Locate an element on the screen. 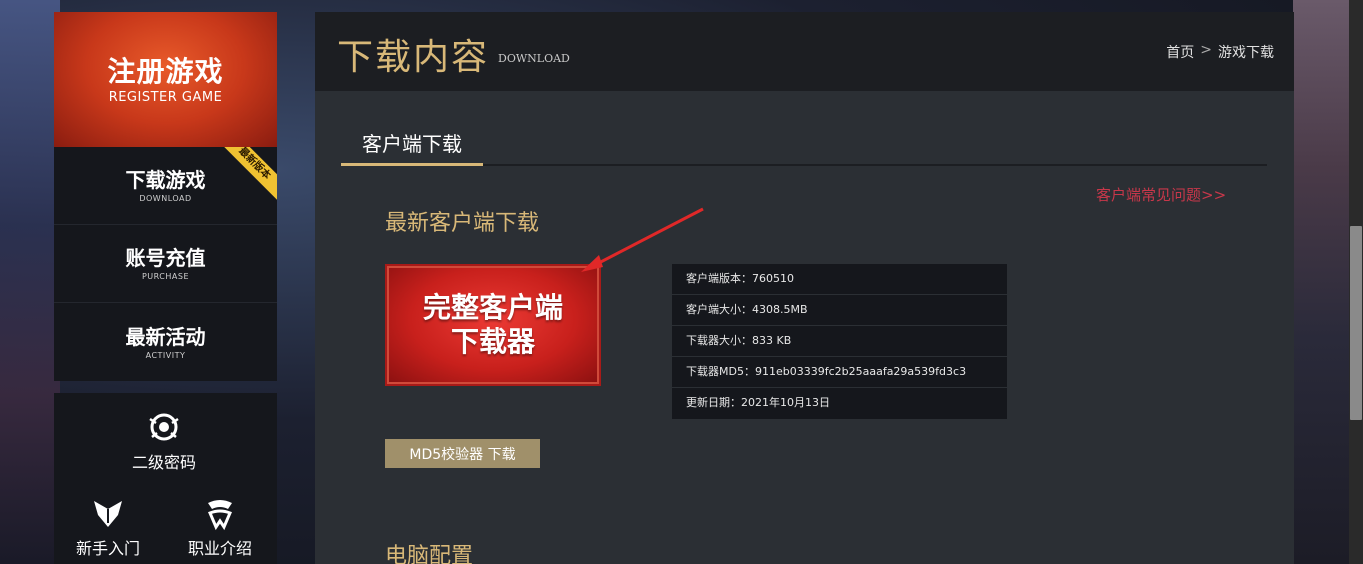 The width and height of the screenshot is (1363, 564). download-button-line1: 完整客户端 is located at coordinates (492, 307).